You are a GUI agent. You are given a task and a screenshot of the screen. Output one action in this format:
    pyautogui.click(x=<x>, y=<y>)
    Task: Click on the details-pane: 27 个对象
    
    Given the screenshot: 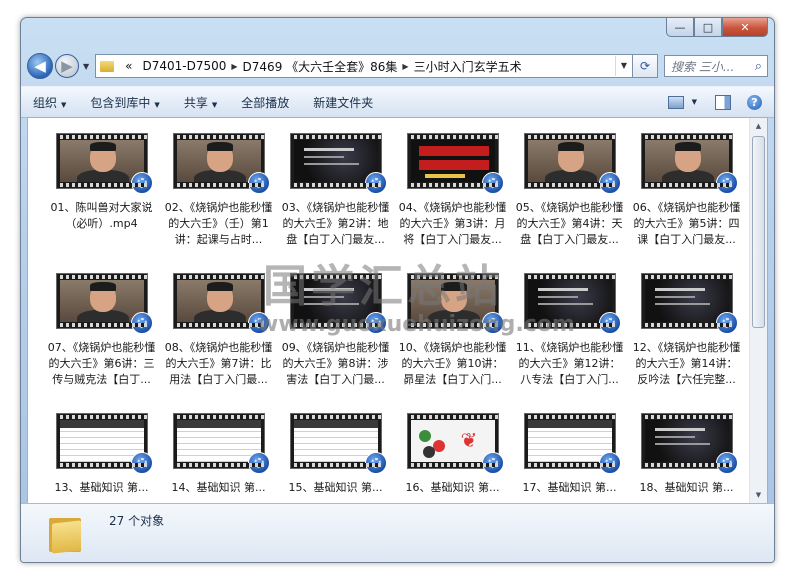 What is the action you would take?
    pyautogui.click(x=397, y=532)
    